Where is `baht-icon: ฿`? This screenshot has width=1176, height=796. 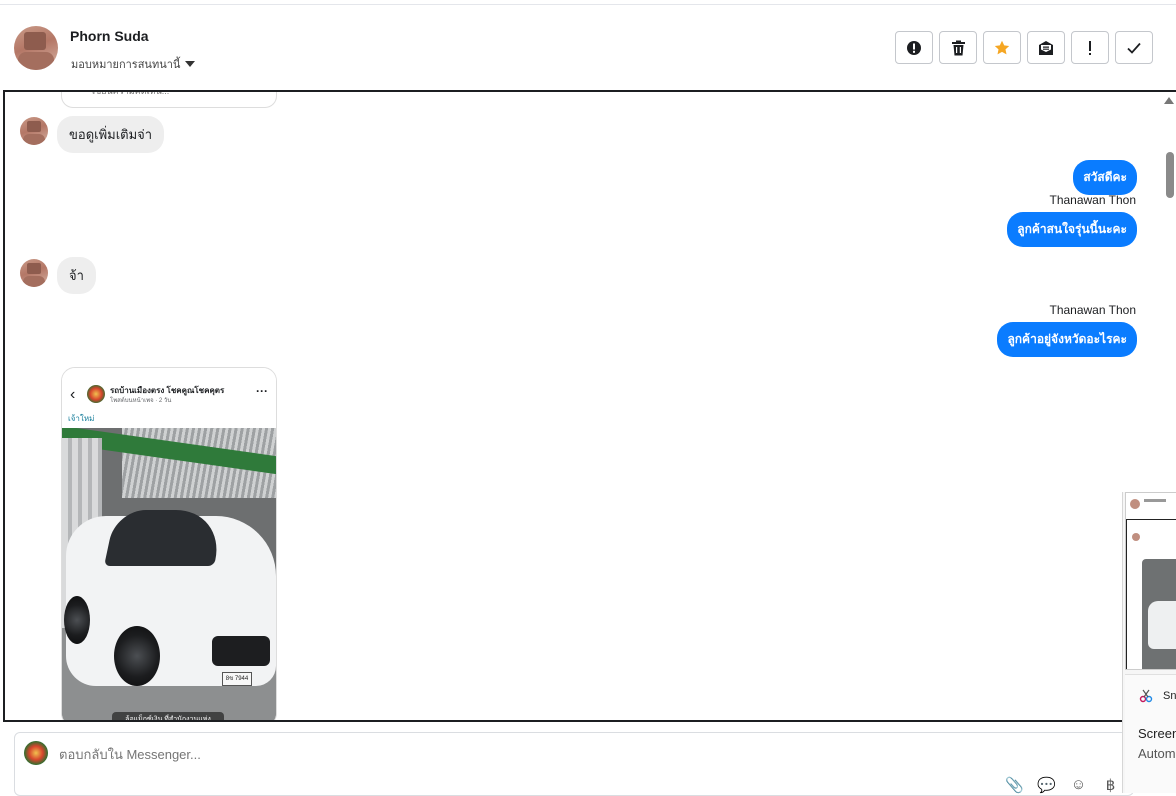 baht-icon: ฿ is located at coordinates (1110, 784).